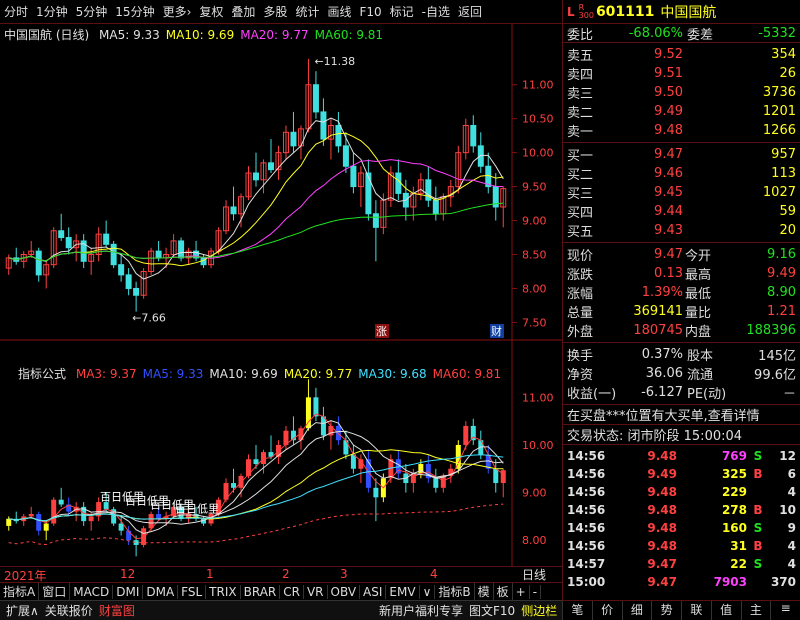  What do you see at coordinates (698, 294) in the screenshot?
I see `stat-label: 最低` at bounding box center [698, 294].